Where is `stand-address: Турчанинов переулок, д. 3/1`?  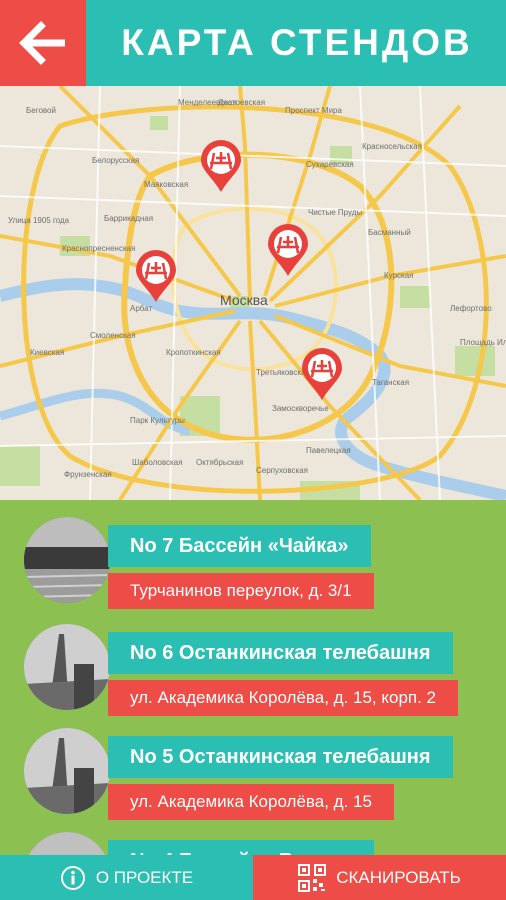
stand-address: Турчанинов переулок, д. 3/1 is located at coordinates (241, 591).